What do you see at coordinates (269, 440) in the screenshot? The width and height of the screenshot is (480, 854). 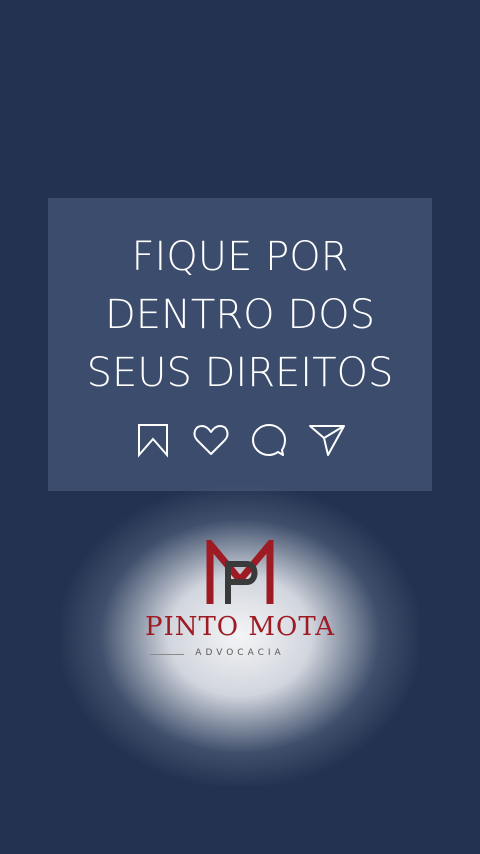 I see `comment-icon` at bounding box center [269, 440].